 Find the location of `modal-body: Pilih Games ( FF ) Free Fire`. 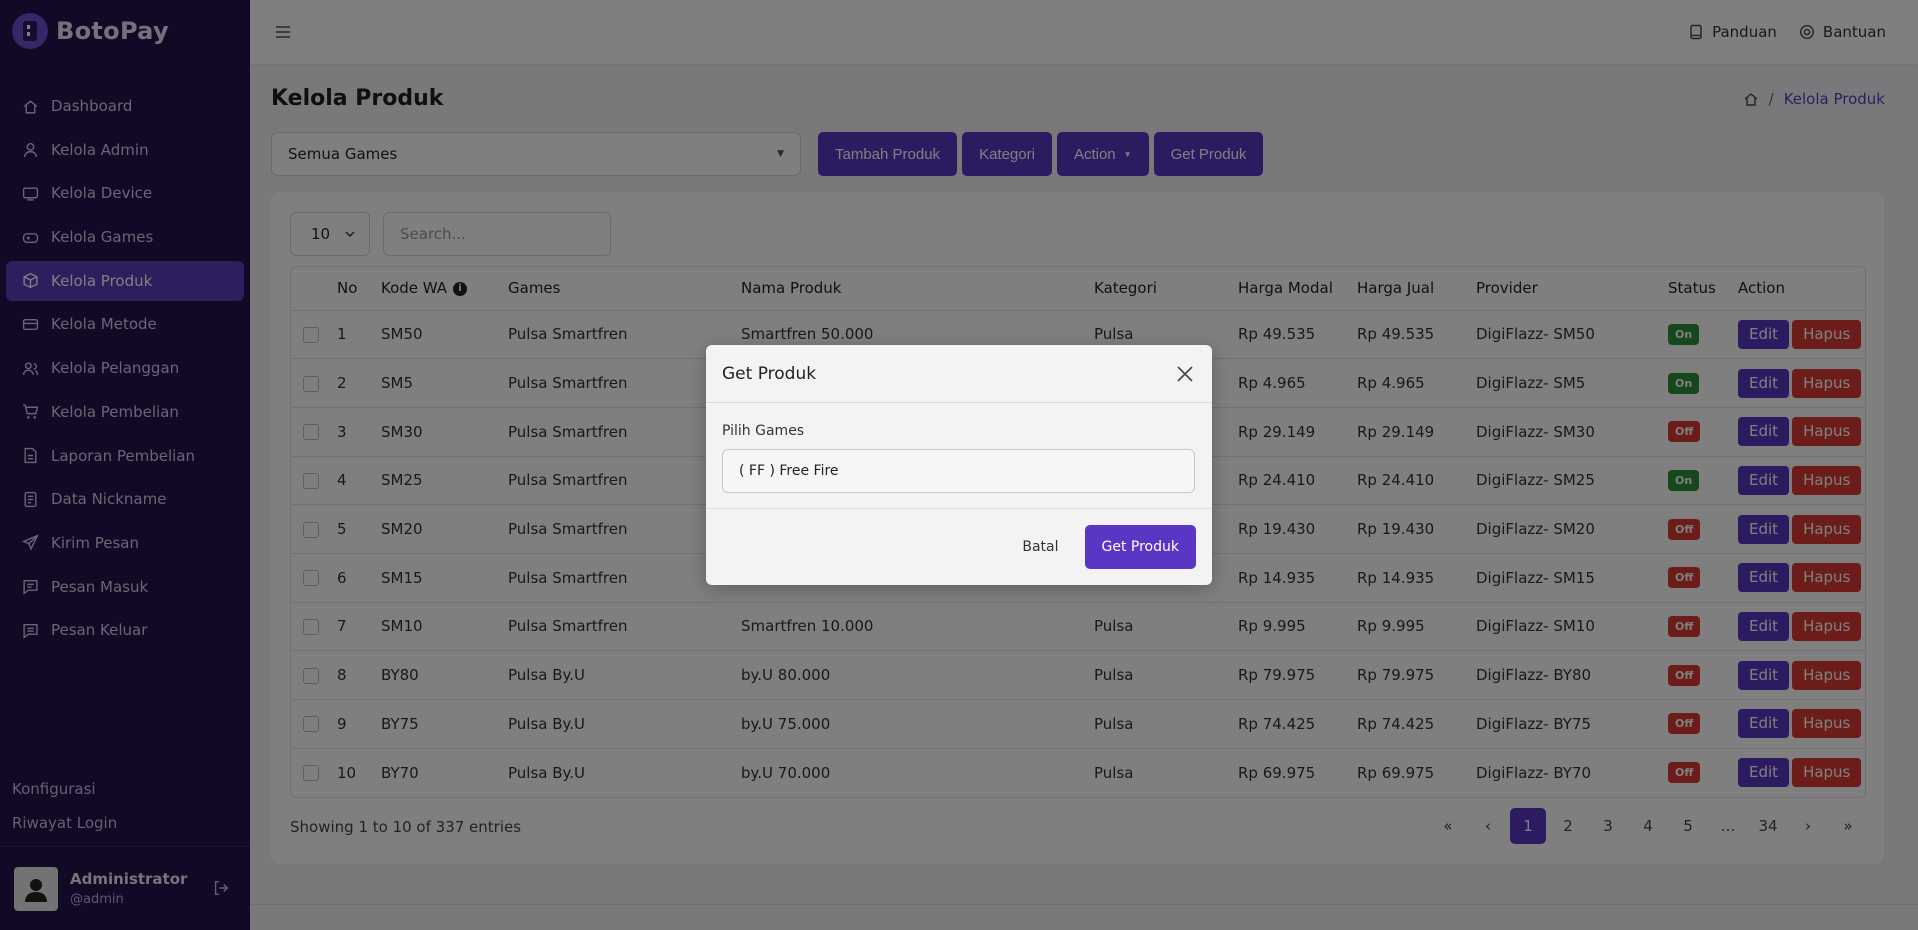

modal-body: Pilih Games ( FF ) Free Fire is located at coordinates (959, 448).